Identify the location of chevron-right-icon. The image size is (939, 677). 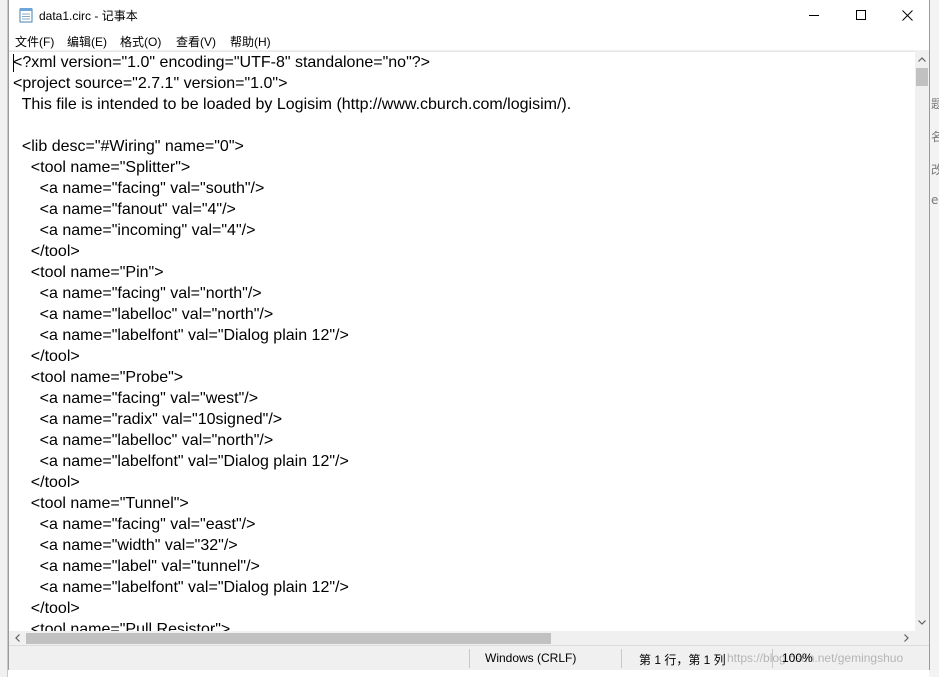
(906, 638).